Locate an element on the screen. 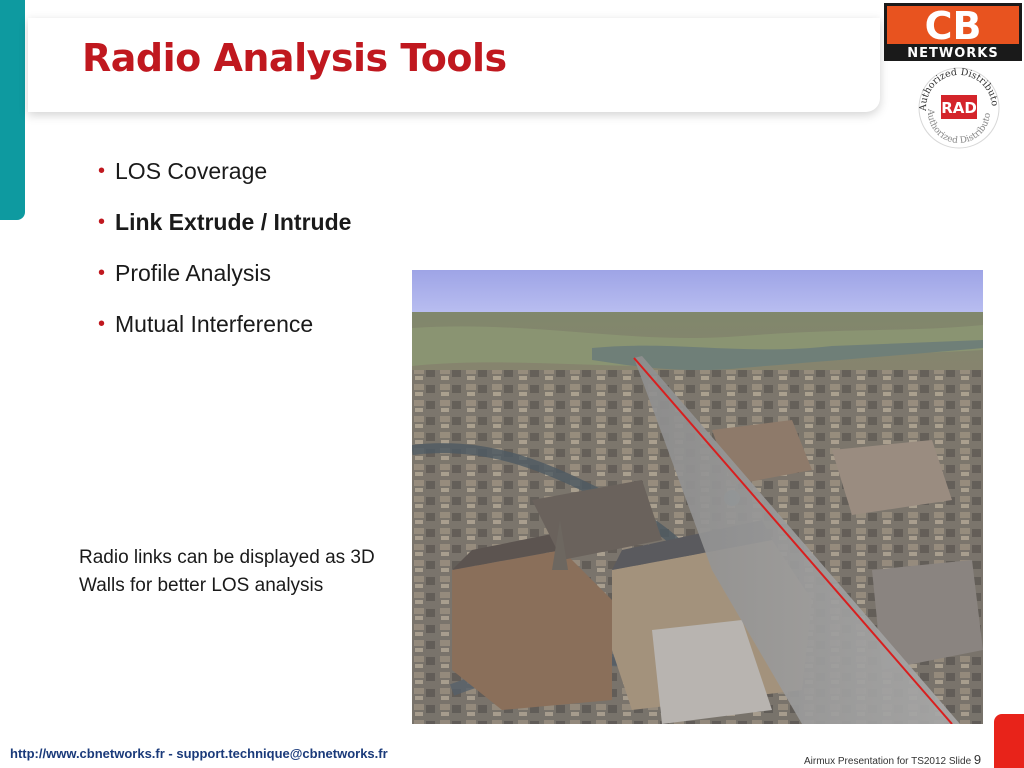  cb-networks-logo: CB NETWORKS is located at coordinates (953, 32).